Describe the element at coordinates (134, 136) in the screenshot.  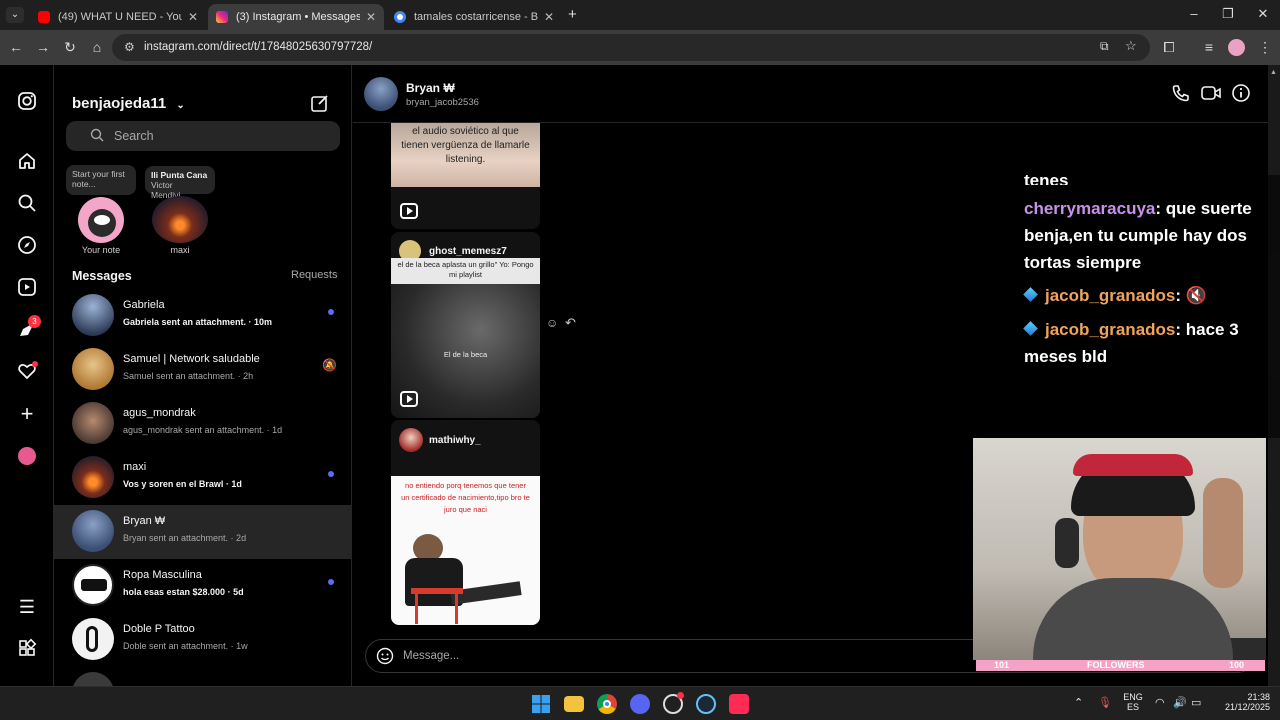
I see `search-placeholder: Search` at that location.